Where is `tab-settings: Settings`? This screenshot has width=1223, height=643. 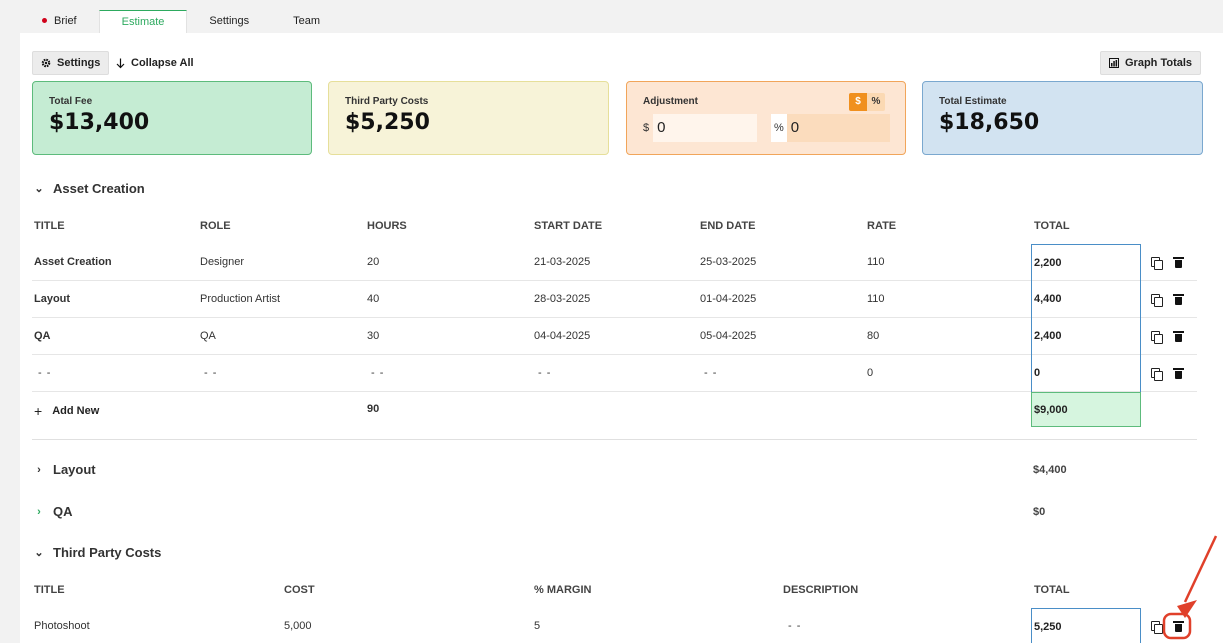 tab-settings: Settings is located at coordinates (229, 21).